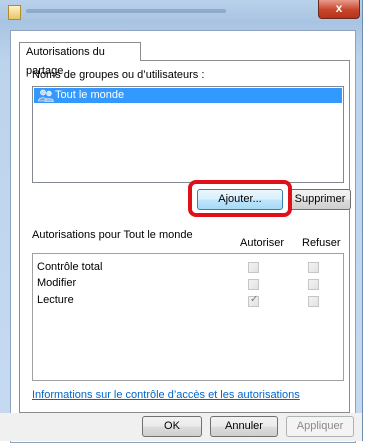 Image resolution: width=365 pixels, height=443 pixels. I want to click on allow-full-control-checkbox, so click(253, 267).